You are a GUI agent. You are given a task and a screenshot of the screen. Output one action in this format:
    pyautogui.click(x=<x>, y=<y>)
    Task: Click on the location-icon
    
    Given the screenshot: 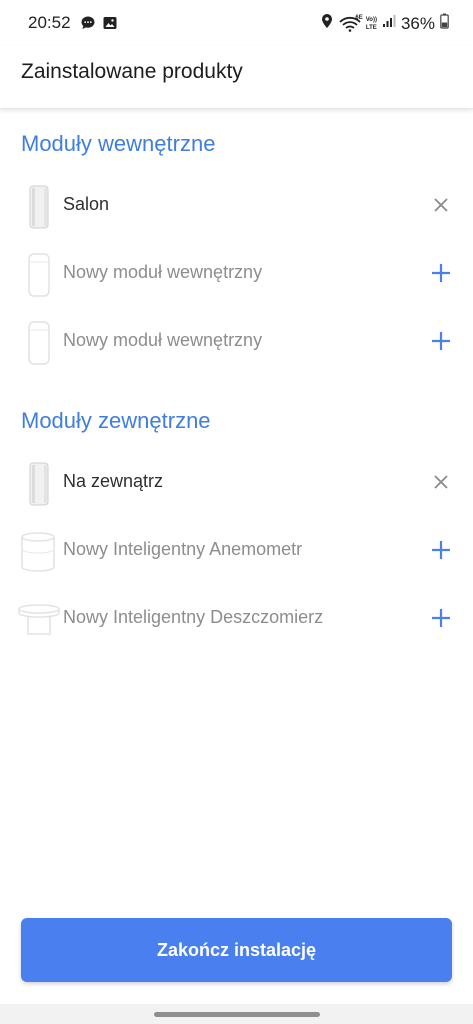 What is the action you would take?
    pyautogui.click(x=327, y=23)
    